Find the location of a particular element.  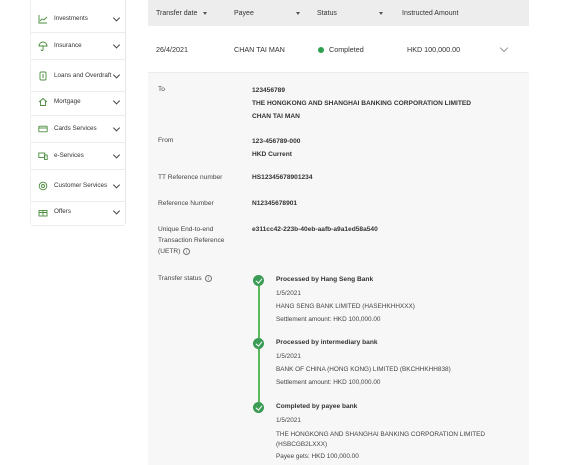

to-label: To is located at coordinates (161, 89).